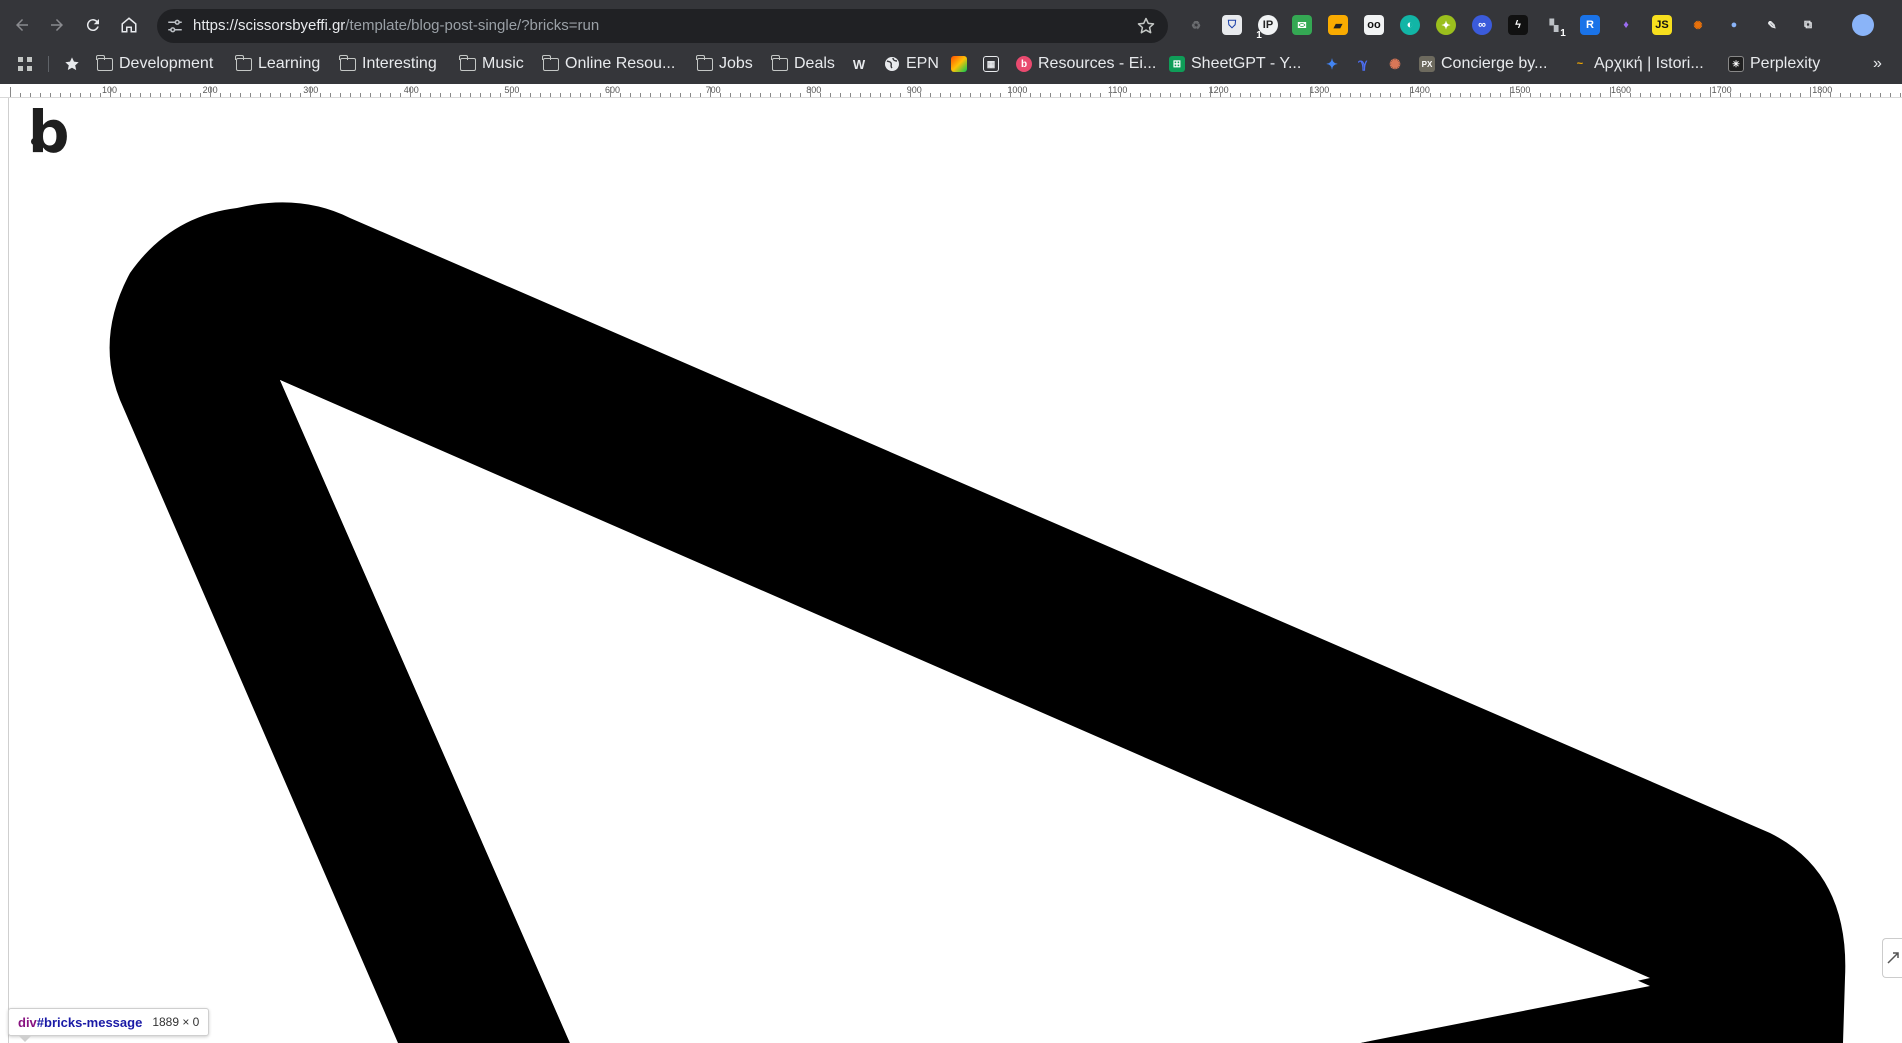 Image resolution: width=1902 pixels, height=1043 pixels. What do you see at coordinates (1590, 25) in the screenshot?
I see `r-extension-icon: R` at bounding box center [1590, 25].